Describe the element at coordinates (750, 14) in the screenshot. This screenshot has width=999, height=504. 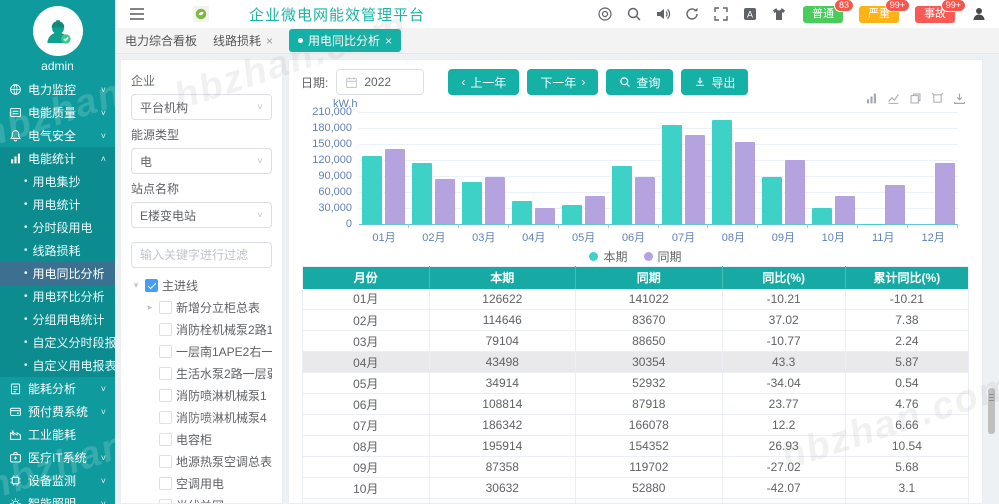
I see `font-size-icon: A` at that location.